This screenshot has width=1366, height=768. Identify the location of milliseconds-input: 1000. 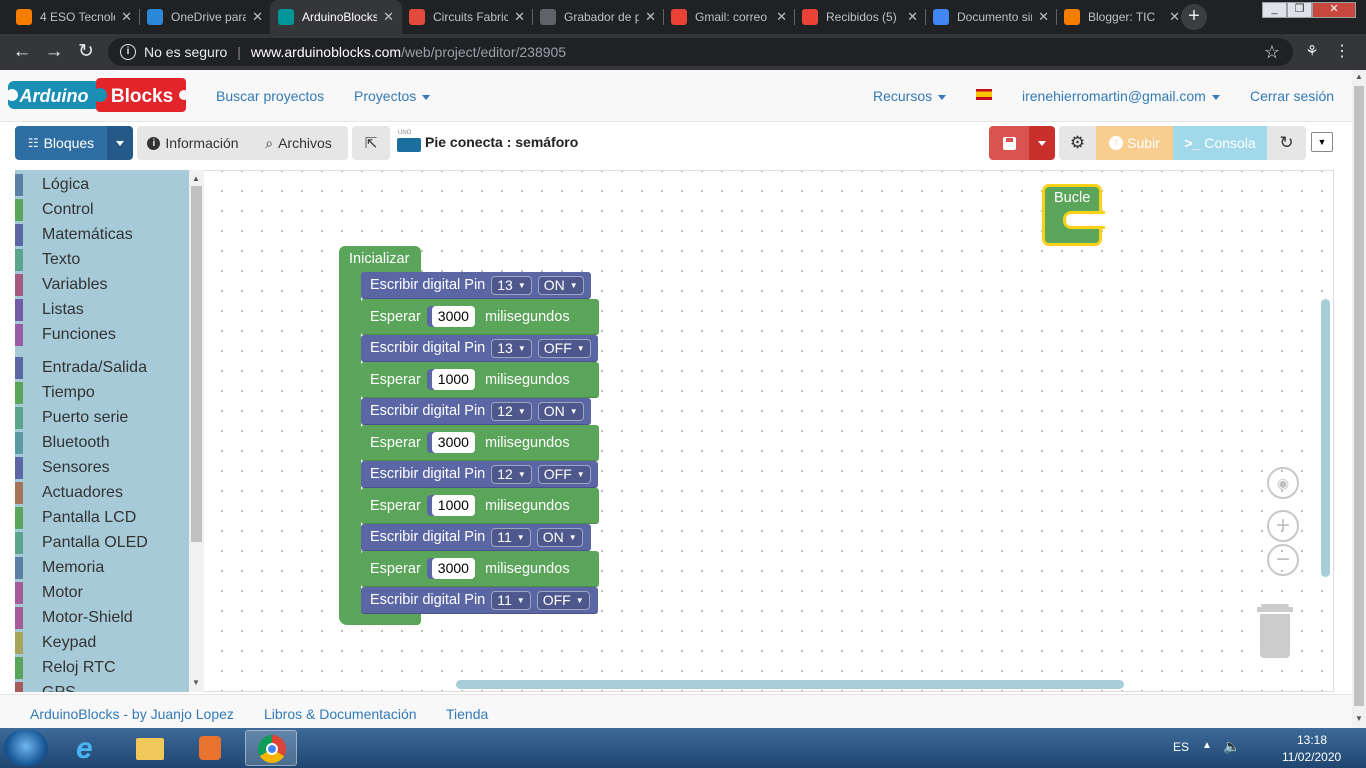
(453, 379).